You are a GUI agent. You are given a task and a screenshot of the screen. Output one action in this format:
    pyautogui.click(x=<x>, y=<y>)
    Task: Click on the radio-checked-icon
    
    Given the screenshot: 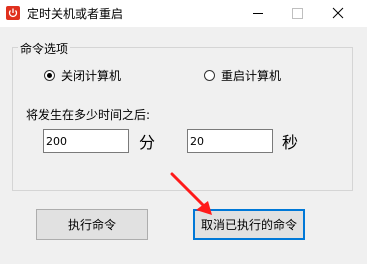 What is the action you would take?
    pyautogui.click(x=49, y=75)
    